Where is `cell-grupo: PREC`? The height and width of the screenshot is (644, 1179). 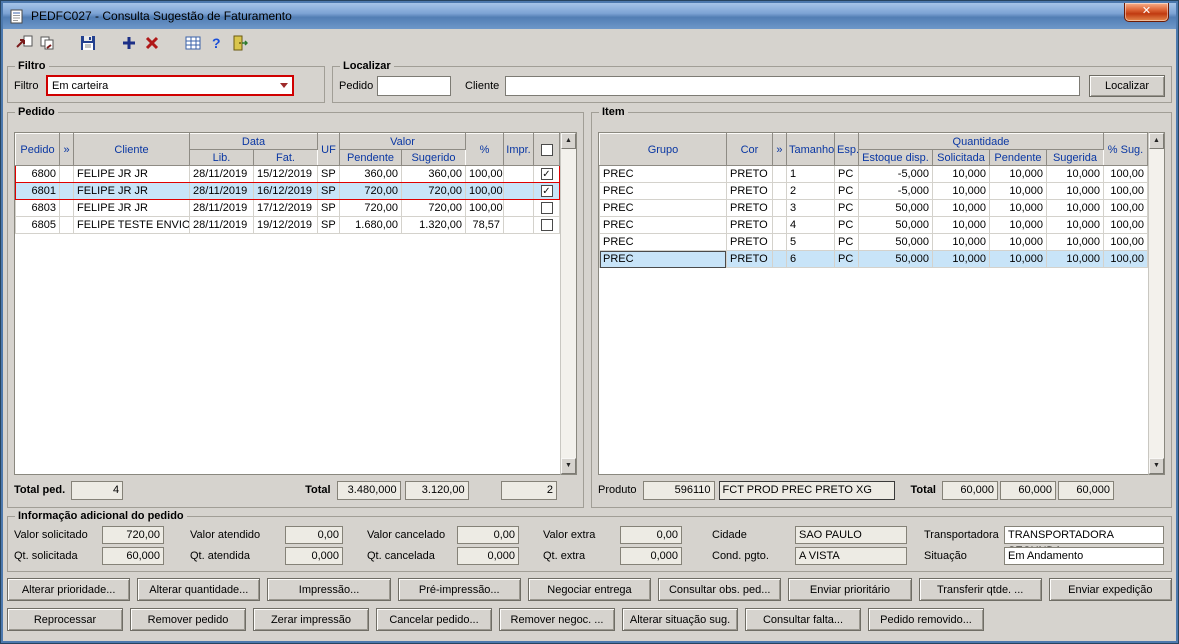 cell-grupo: PREC is located at coordinates (663, 259).